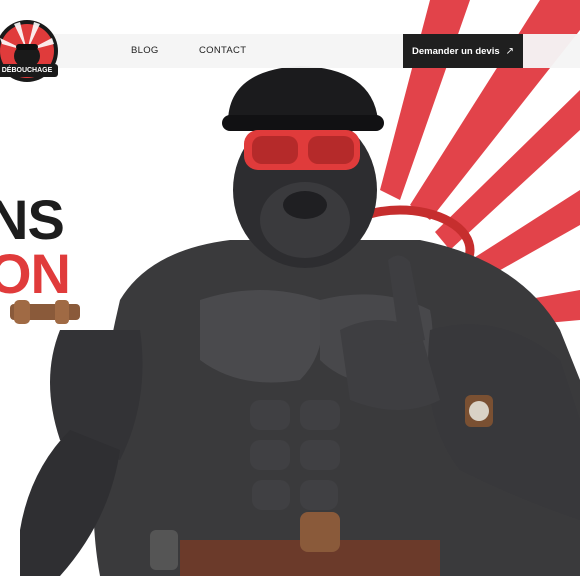 This screenshot has height=576, width=580. Describe the element at coordinates (222, 51) in the screenshot. I see `nav-link-contact: CONTACT` at that location.